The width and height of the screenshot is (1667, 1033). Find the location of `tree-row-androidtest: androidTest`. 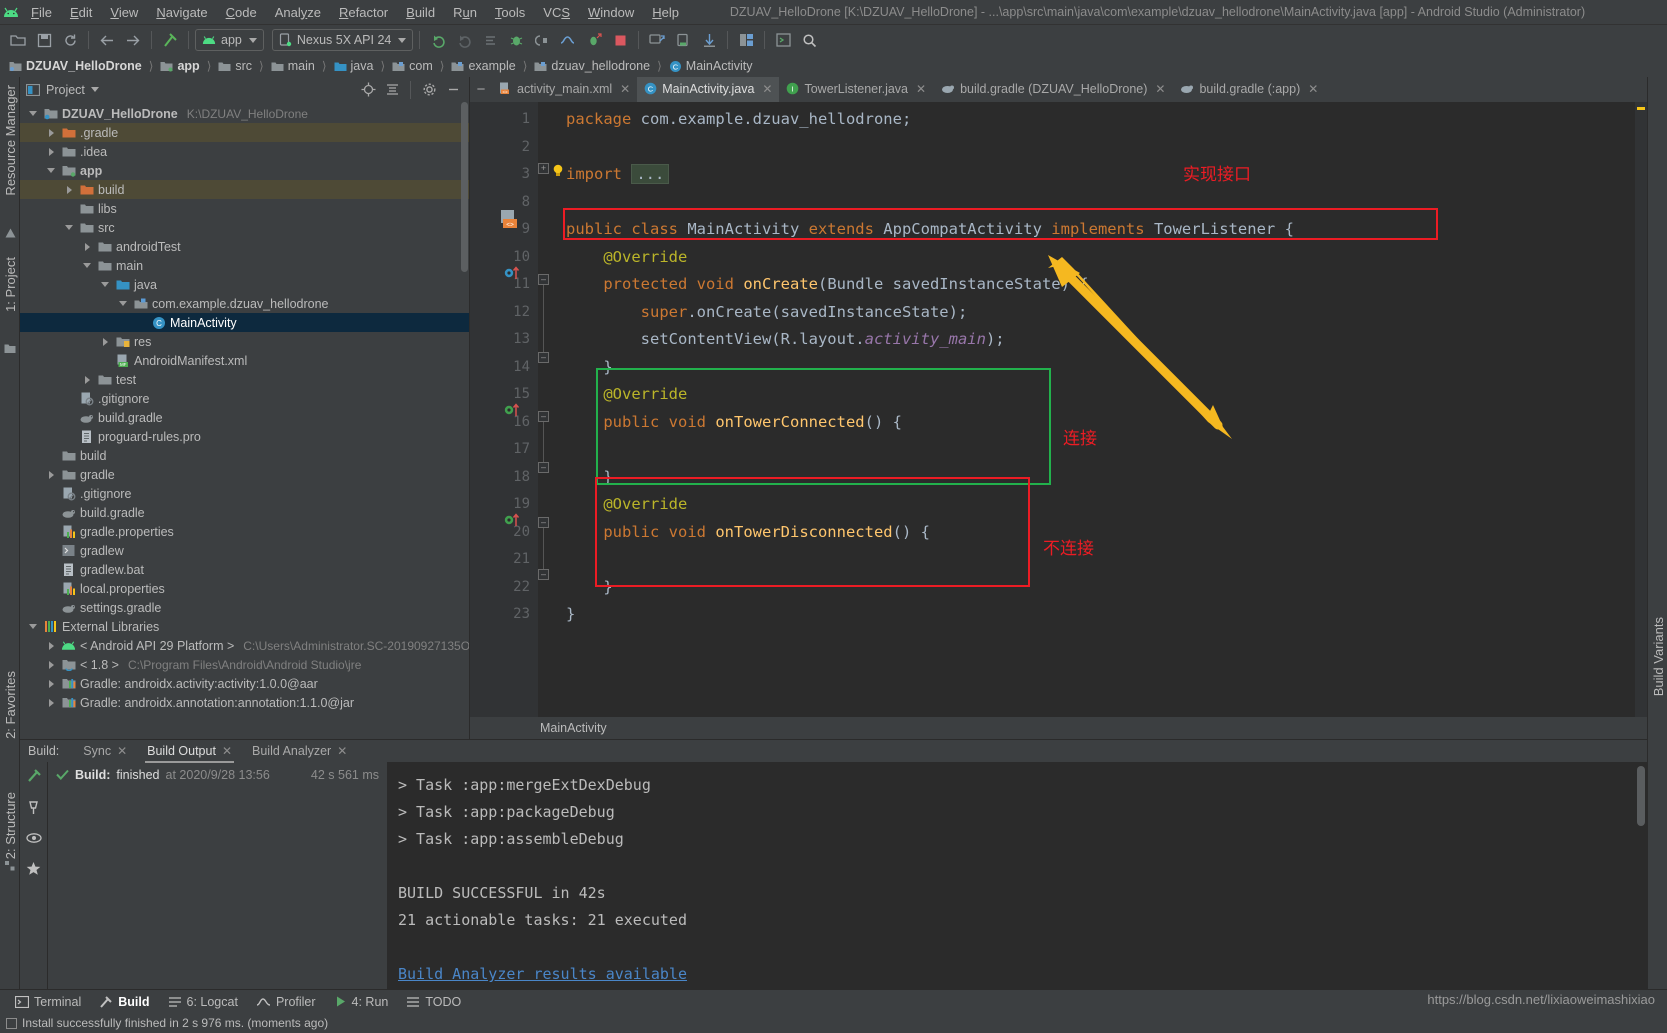

tree-row-androidtest: androidTest is located at coordinates (244, 246).